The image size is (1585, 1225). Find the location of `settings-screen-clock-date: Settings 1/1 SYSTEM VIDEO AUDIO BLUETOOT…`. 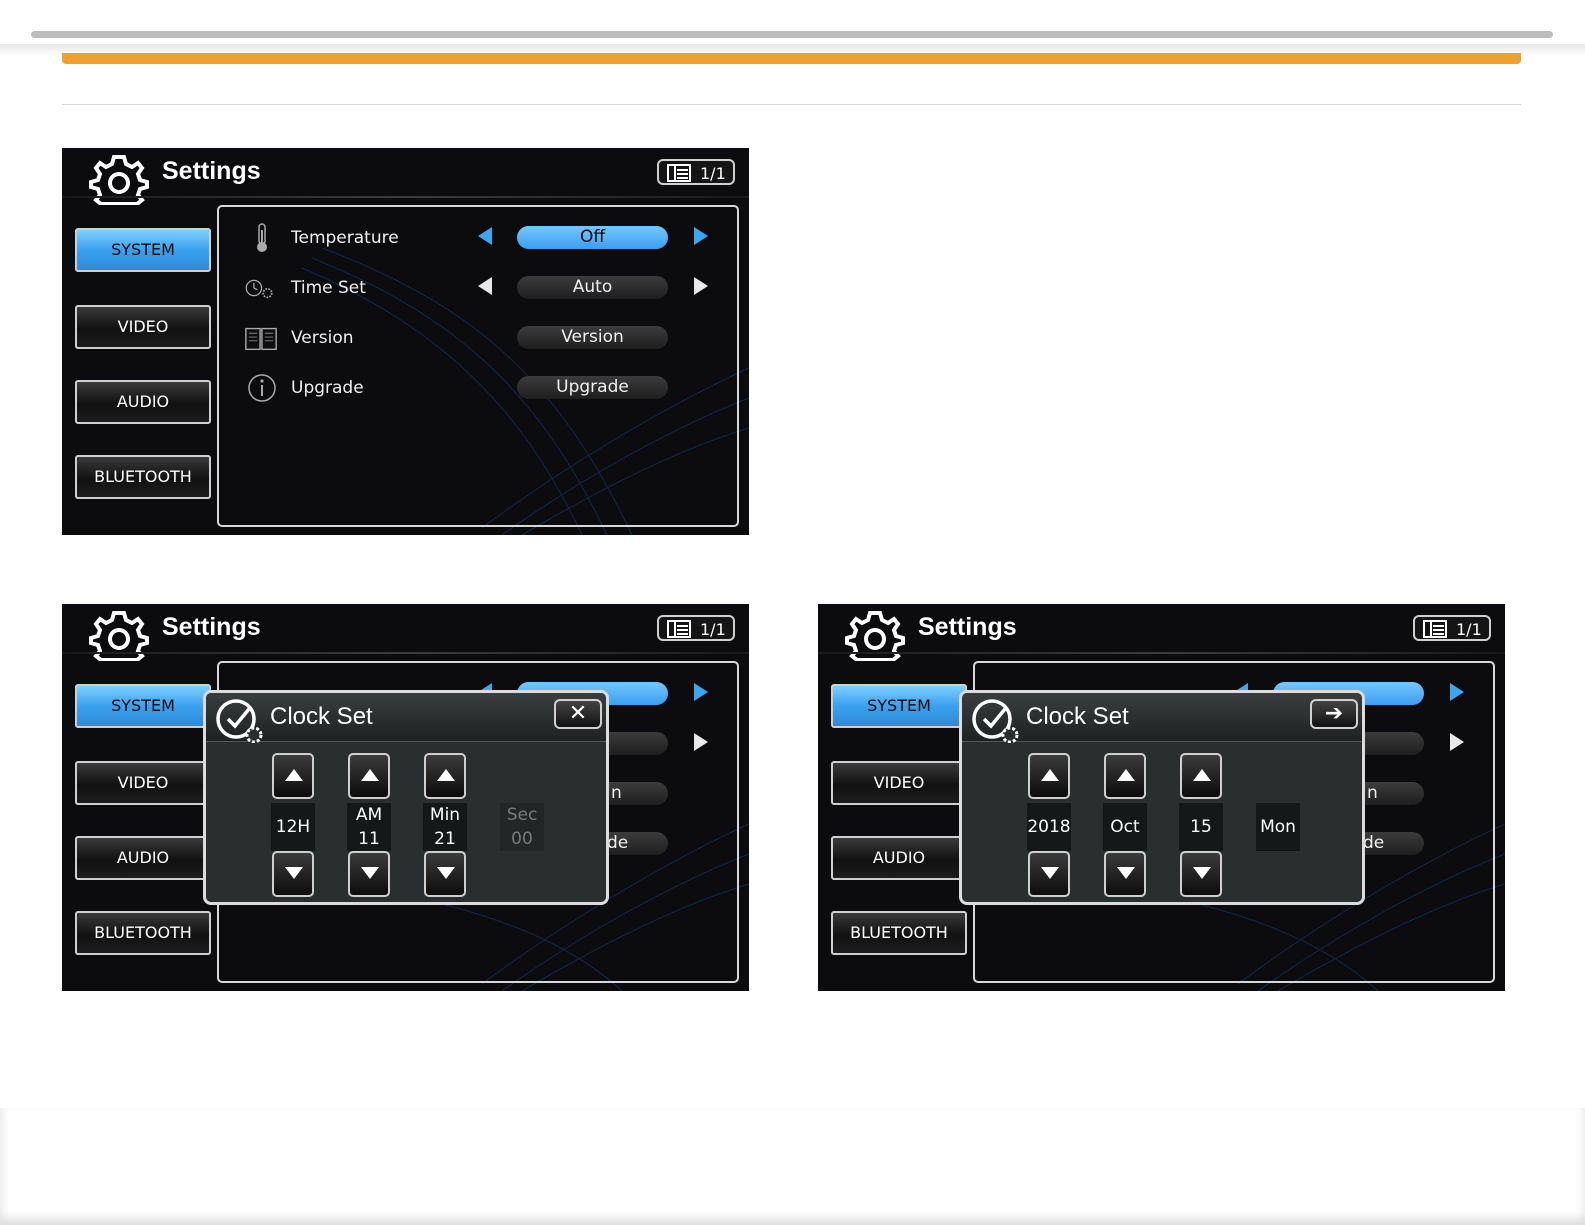

settings-screen-clock-date: Settings 1/1 SYSTEM VIDEO AUDIO BLUETOOT… is located at coordinates (1161, 797).